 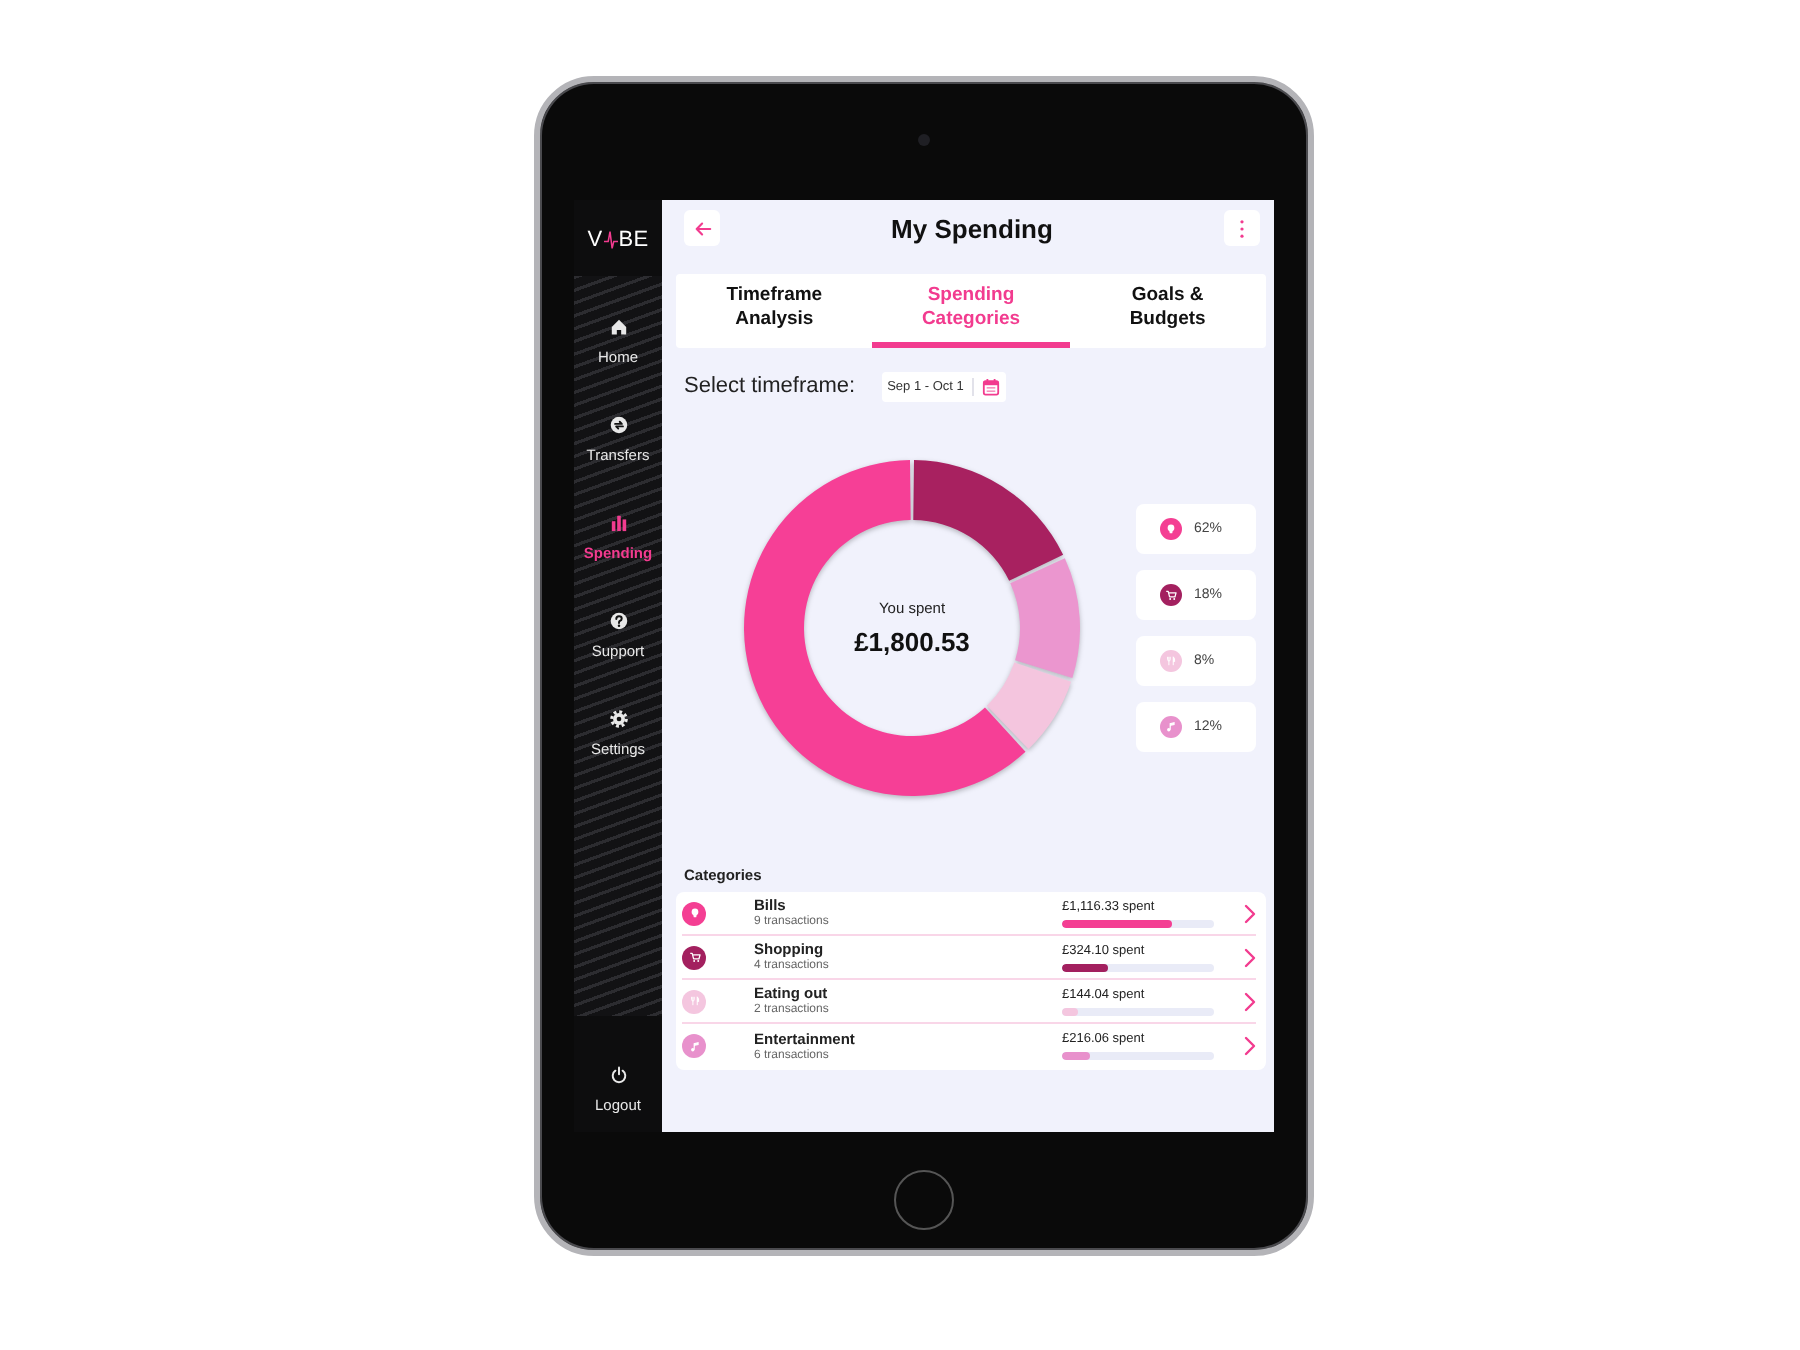 What do you see at coordinates (618, 719) in the screenshot?
I see `settings-icon` at bounding box center [618, 719].